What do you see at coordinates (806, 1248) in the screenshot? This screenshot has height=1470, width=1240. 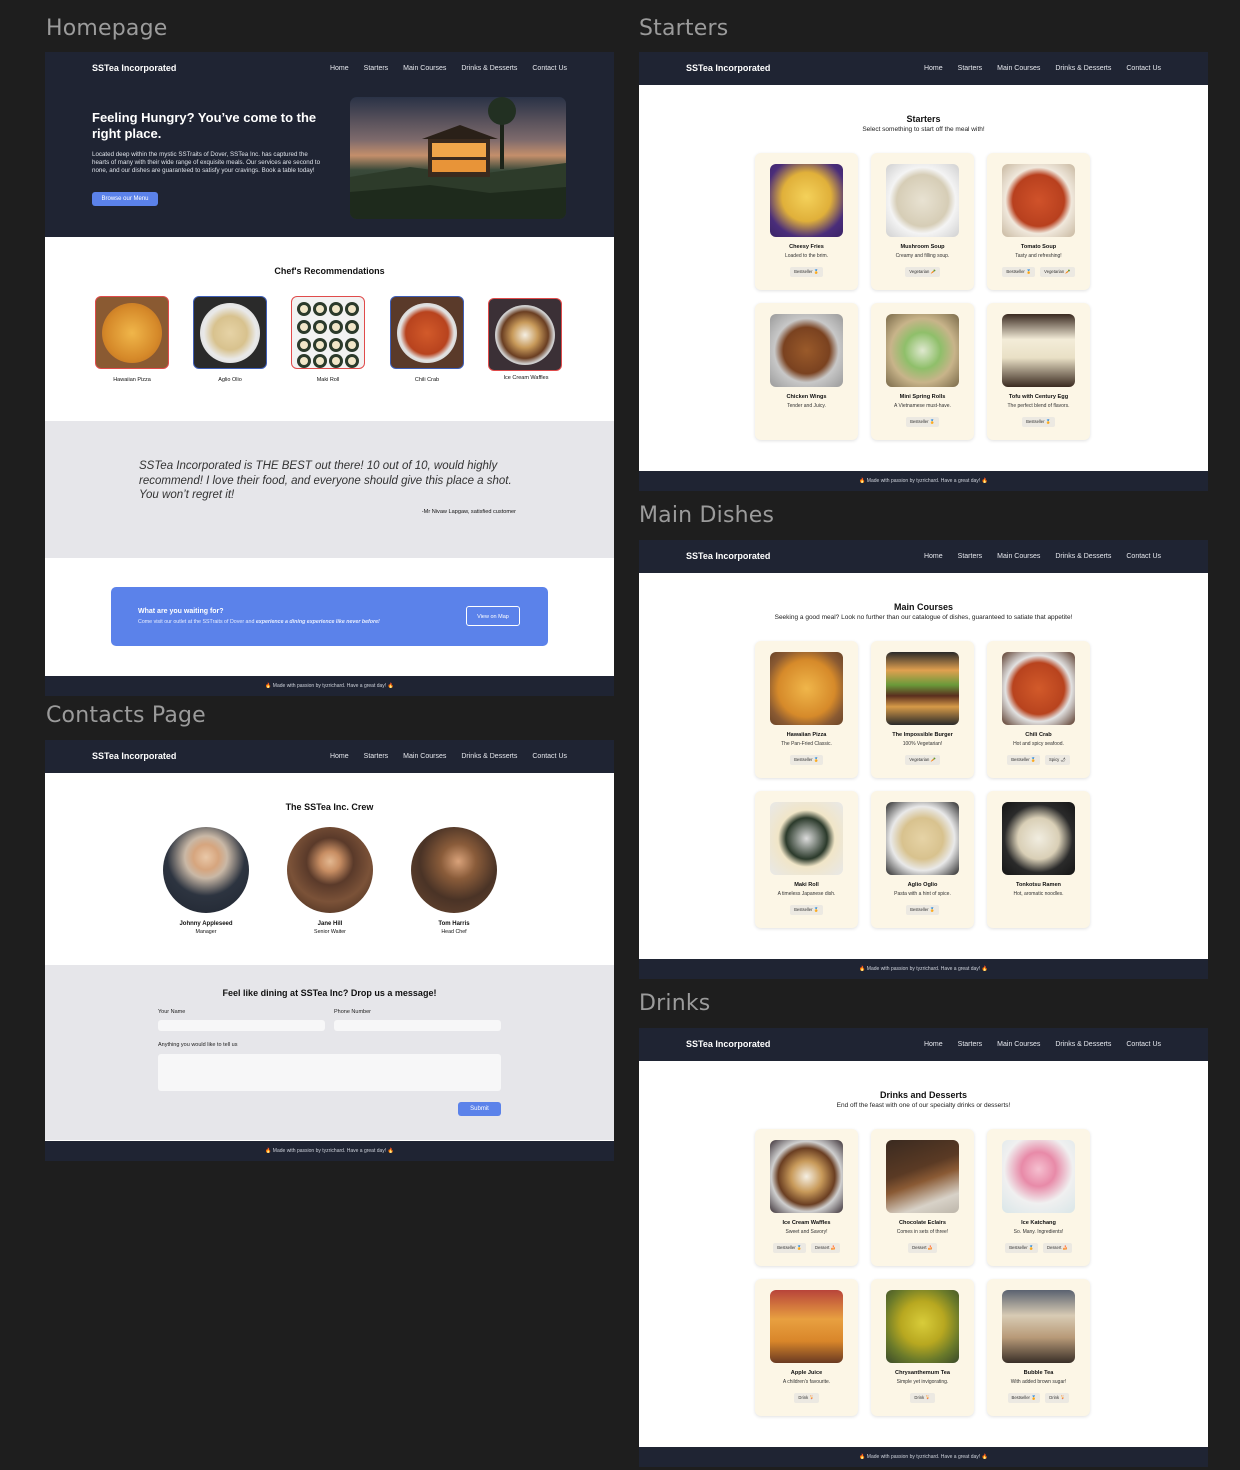 I see `dish-tags: Bestseller 🏅 Dessert 🍰` at bounding box center [806, 1248].